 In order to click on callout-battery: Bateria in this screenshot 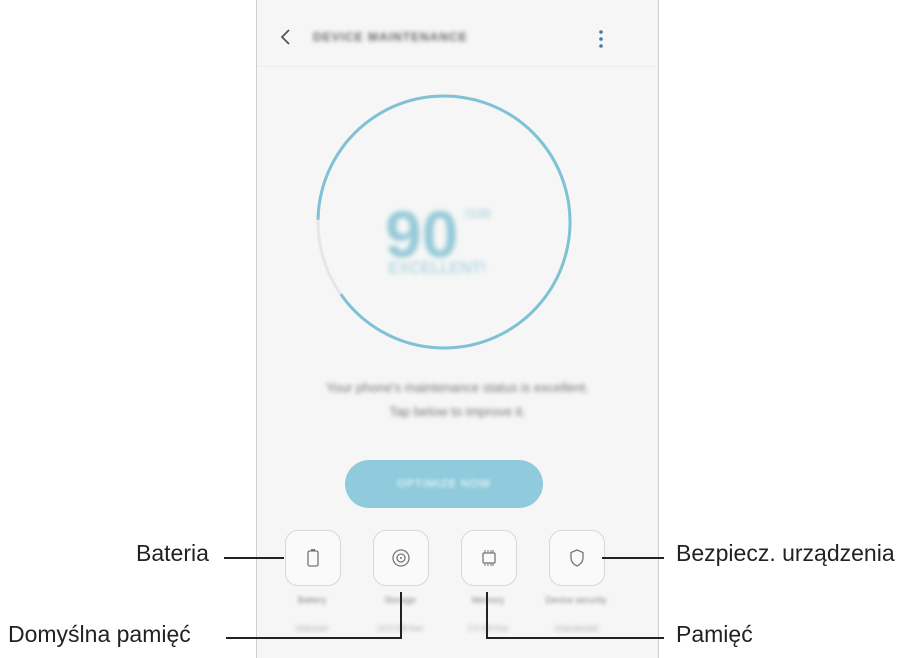, I will do `click(172, 553)`.